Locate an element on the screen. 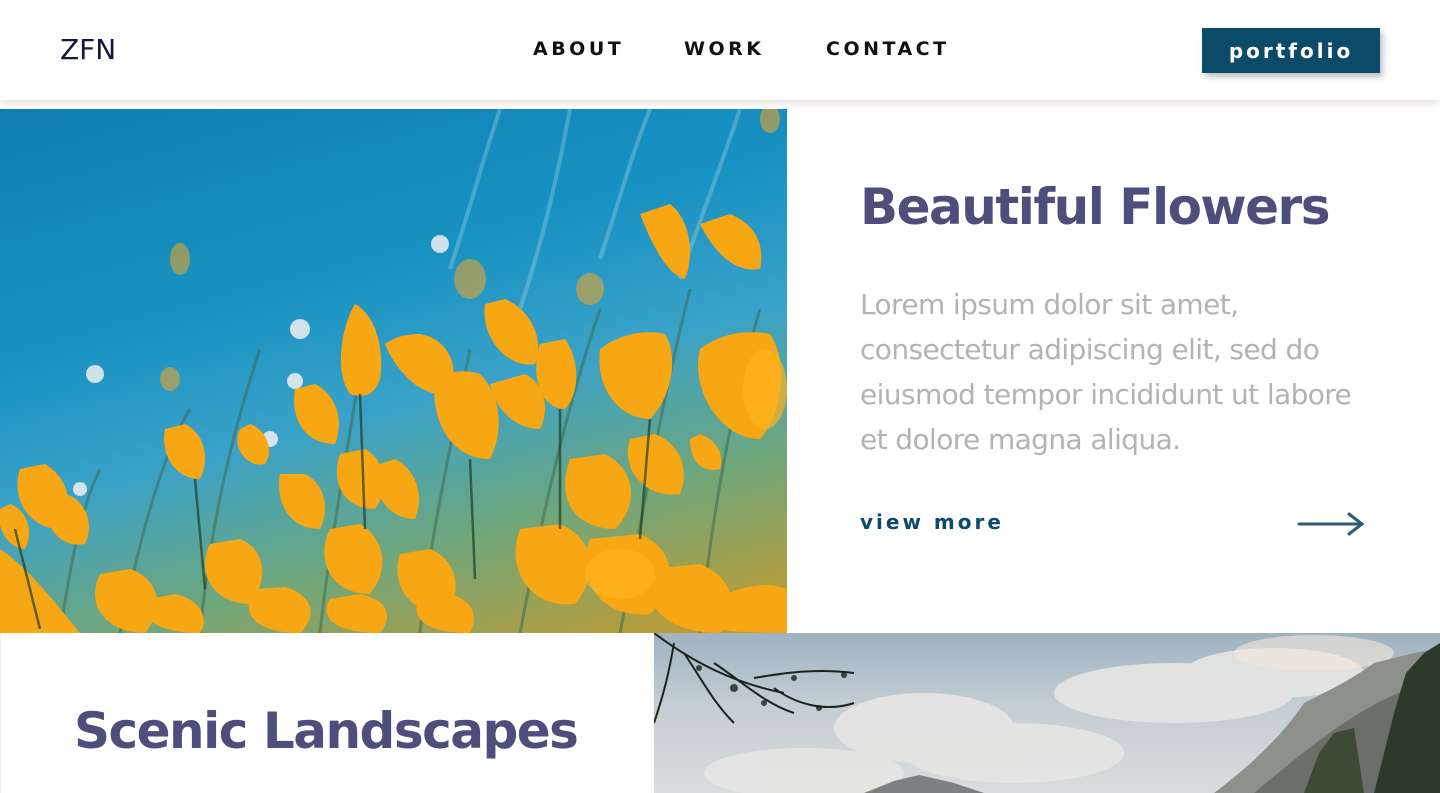 The height and width of the screenshot is (793, 1440). nav-contact: CONTACT is located at coordinates (888, 49).